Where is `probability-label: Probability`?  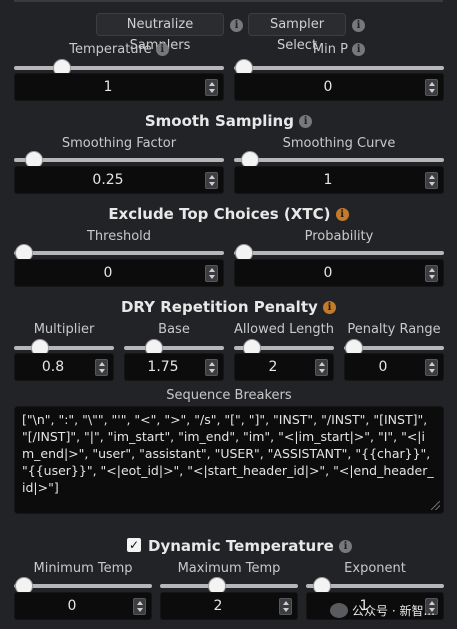 probability-label: Probability is located at coordinates (339, 236).